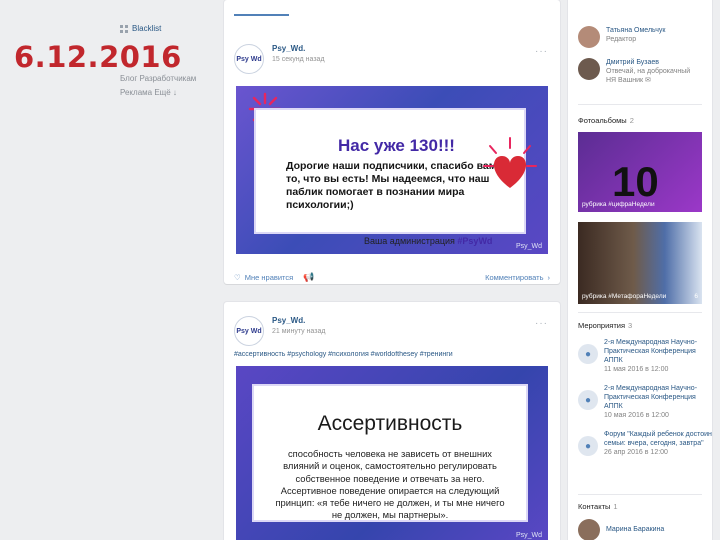 This screenshot has height=540, width=720. I want to click on post-header: Psy Wd Psy_Wd. 15 секунд назад, so click(279, 59).